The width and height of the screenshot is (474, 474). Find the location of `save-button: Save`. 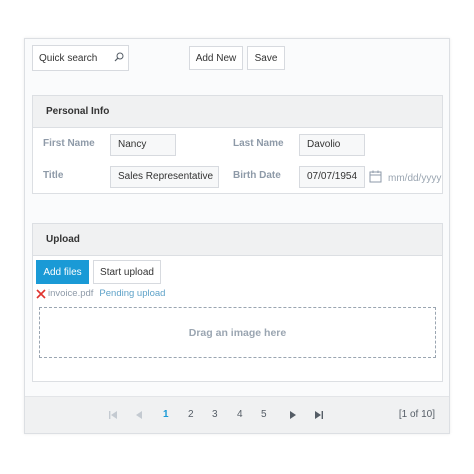

save-button: Save is located at coordinates (266, 58).